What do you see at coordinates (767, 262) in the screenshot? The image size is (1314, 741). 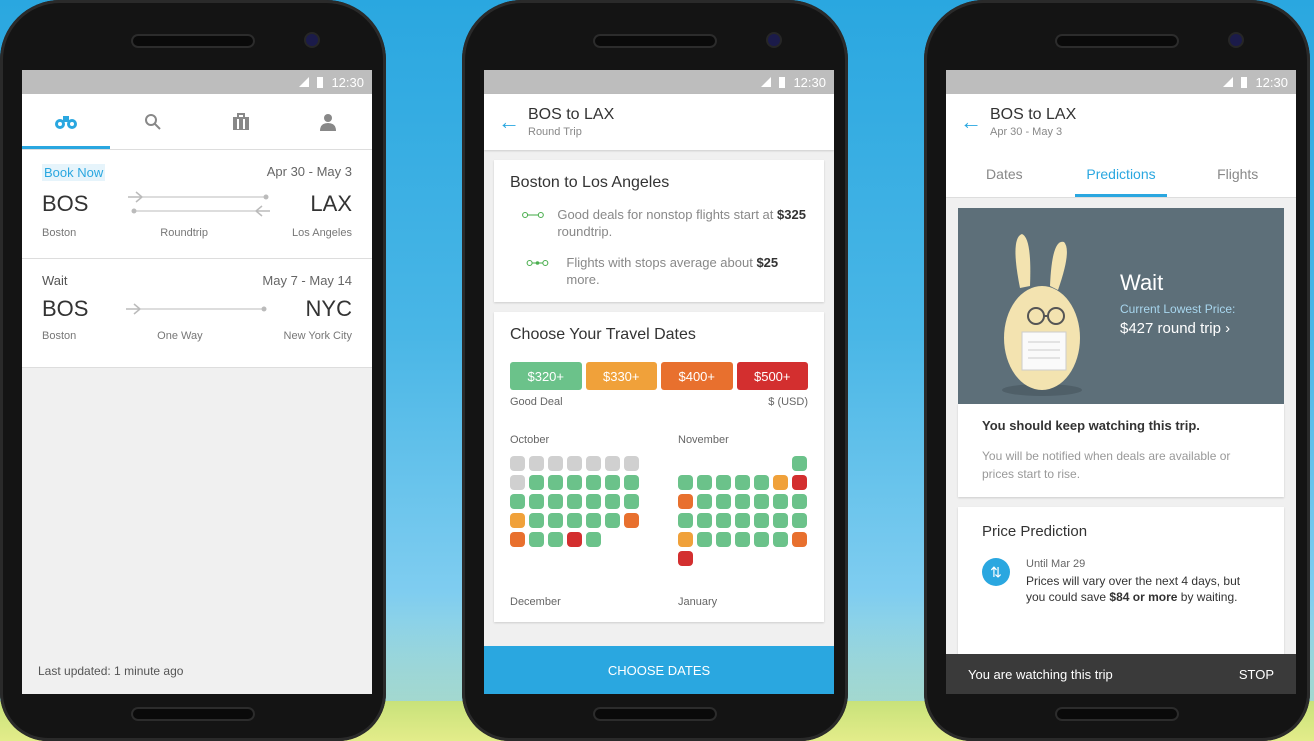 I see `stops-price: $25` at bounding box center [767, 262].